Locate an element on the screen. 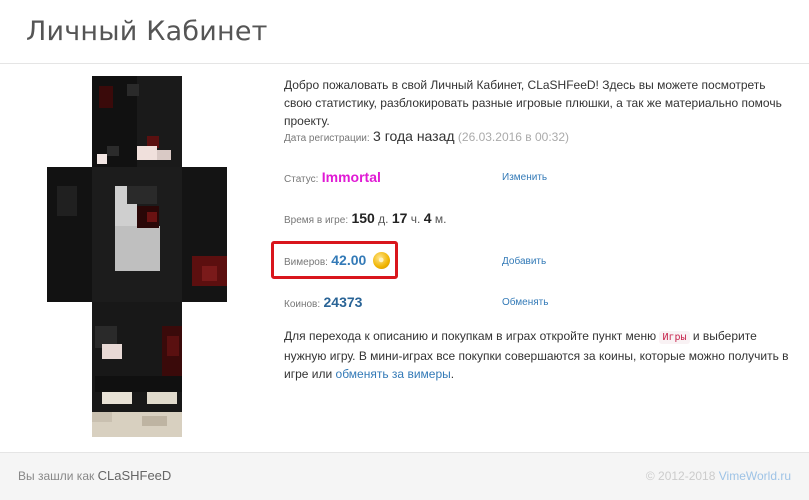  footer-username: CLaSHFeeD is located at coordinates (134, 475).